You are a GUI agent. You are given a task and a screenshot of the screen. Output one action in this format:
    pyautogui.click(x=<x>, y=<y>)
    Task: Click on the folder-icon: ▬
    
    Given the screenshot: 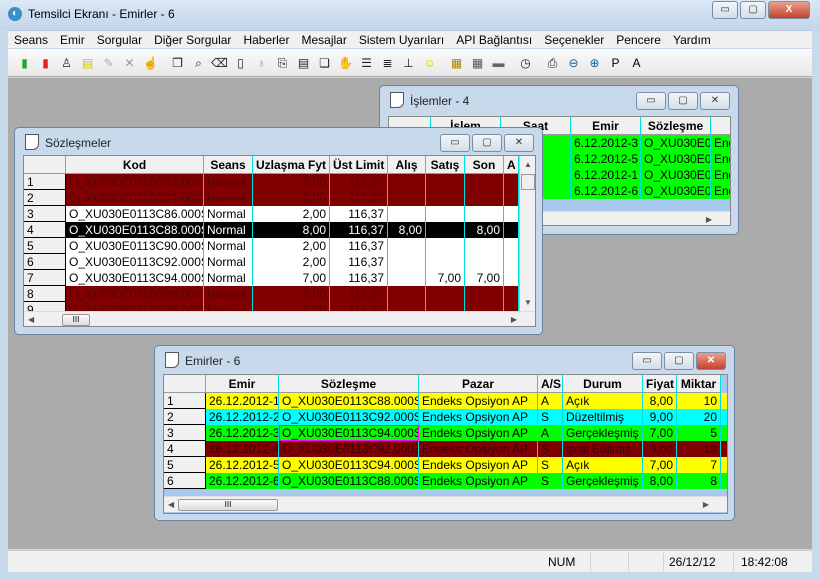 What is the action you would take?
    pyautogui.click(x=498, y=63)
    